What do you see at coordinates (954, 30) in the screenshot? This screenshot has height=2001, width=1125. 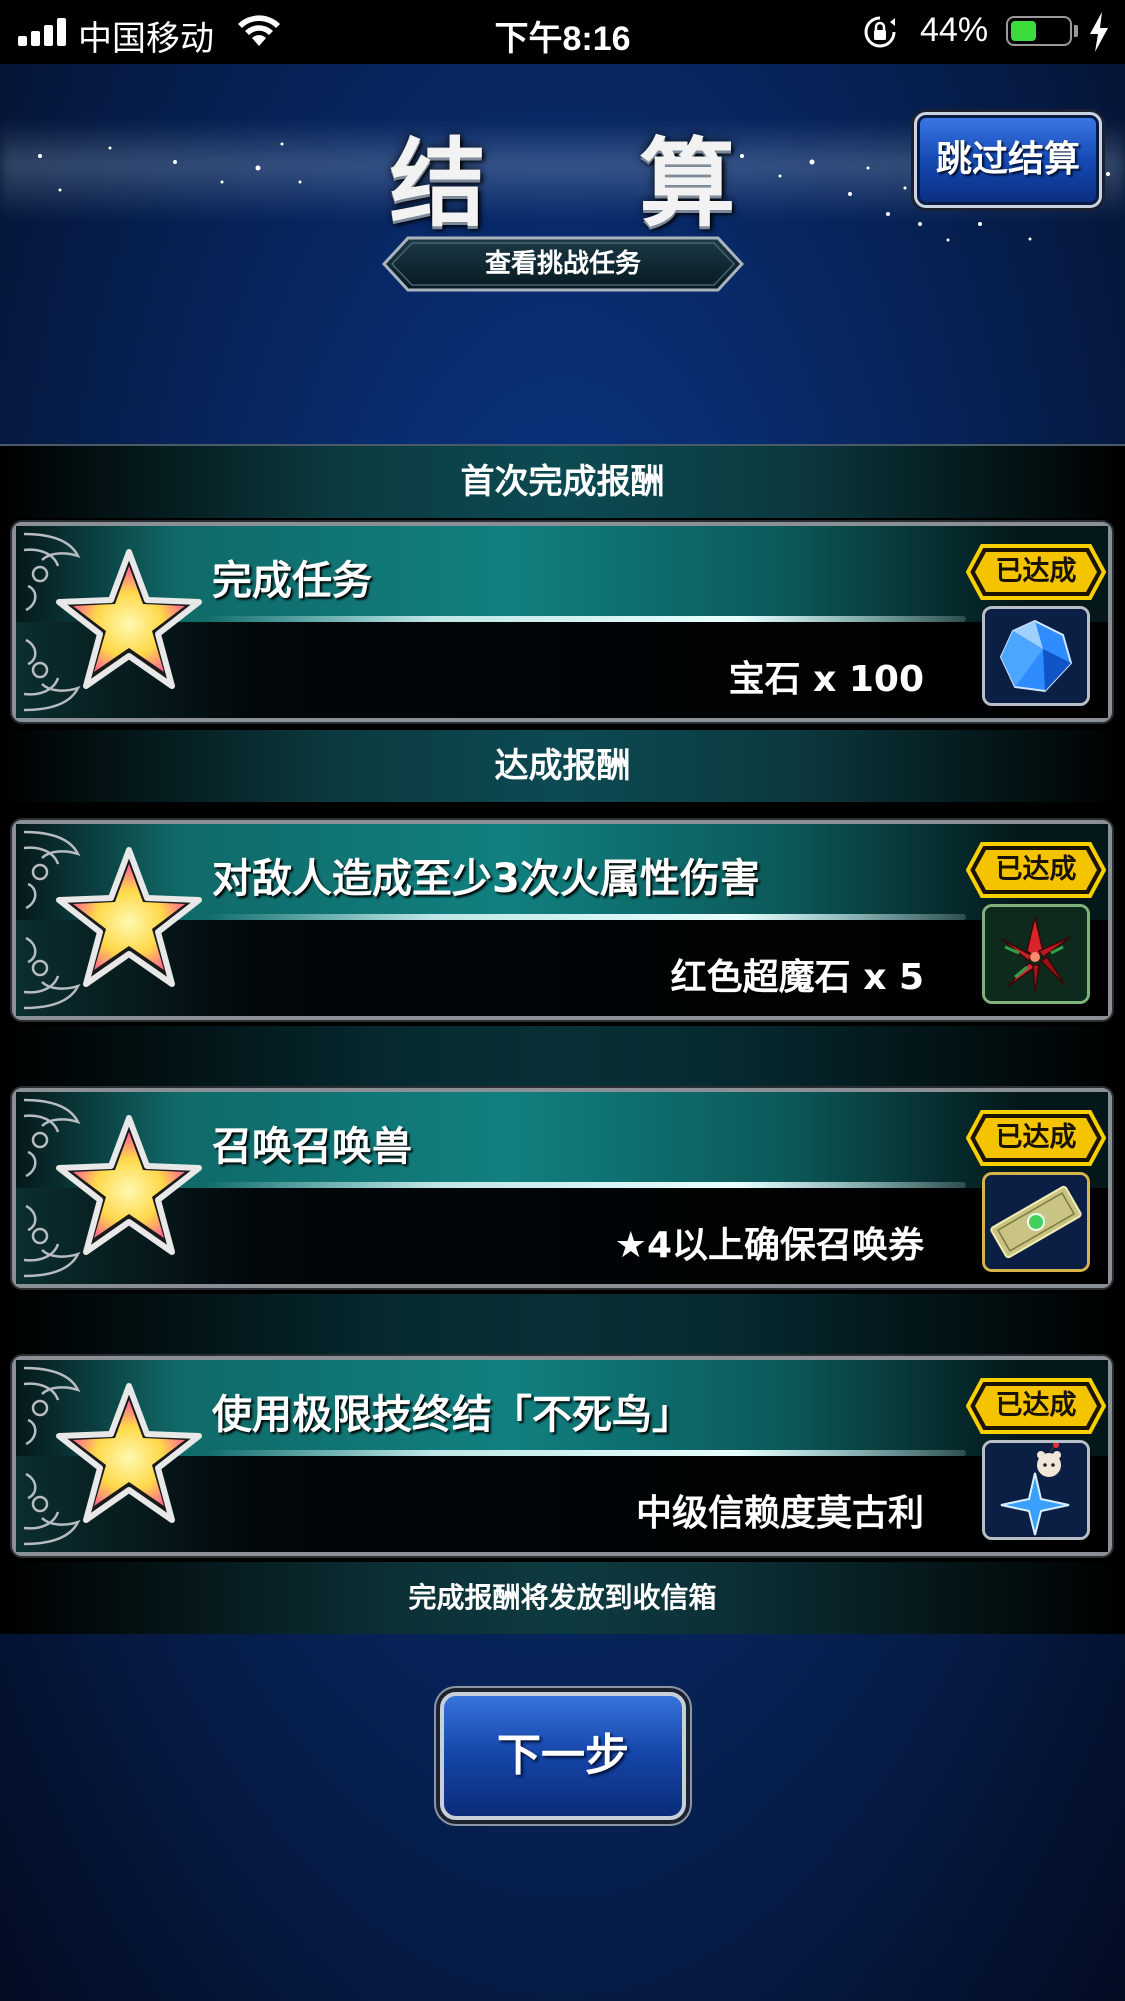 I see `battery-percent: 44%` at bounding box center [954, 30].